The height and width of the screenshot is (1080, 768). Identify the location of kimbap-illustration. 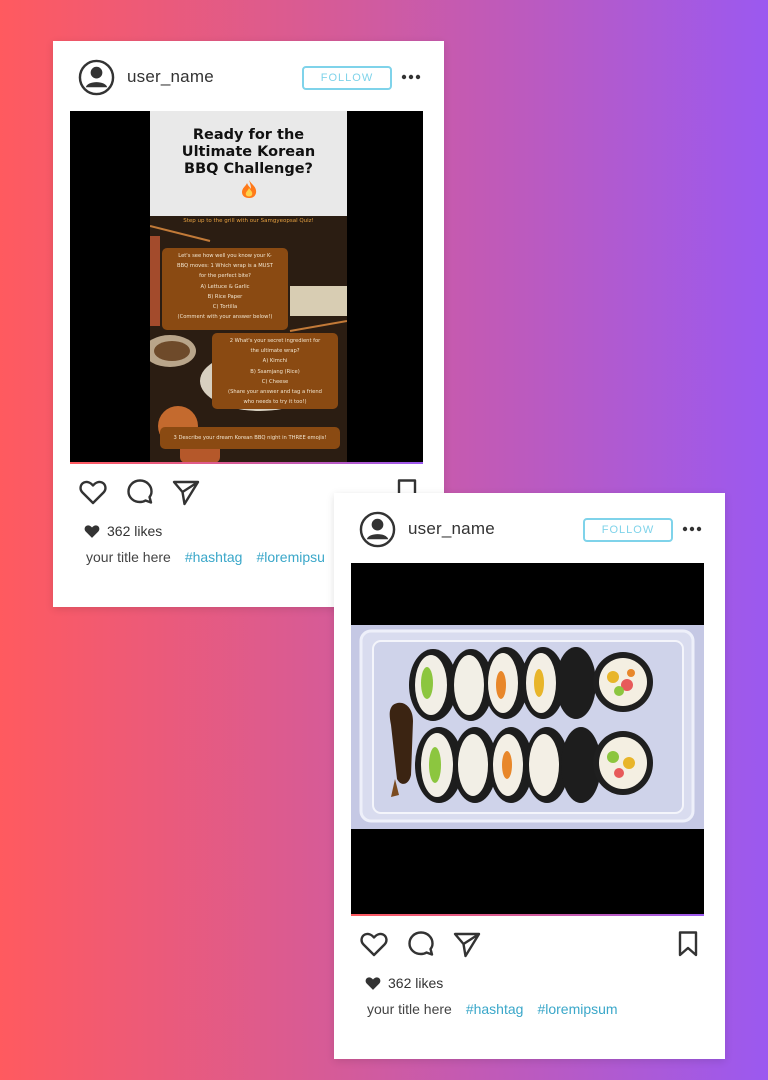
(527, 727).